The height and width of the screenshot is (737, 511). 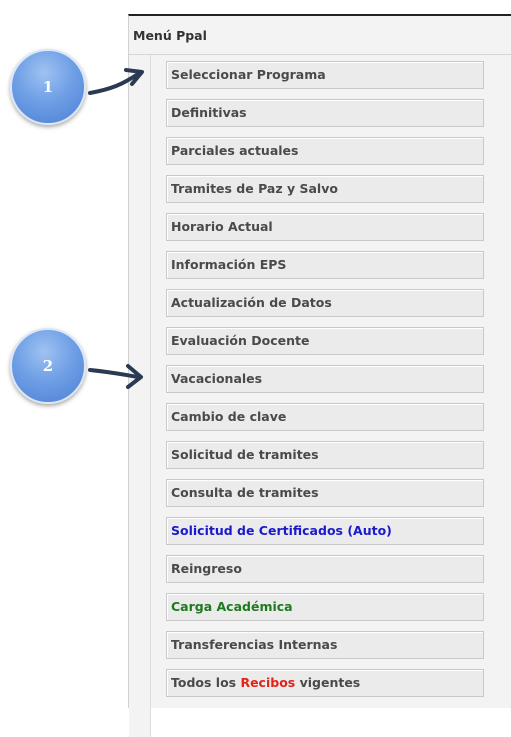 What do you see at coordinates (325, 417) in the screenshot?
I see `menu-item-cambio-clave: Cambio de clave` at bounding box center [325, 417].